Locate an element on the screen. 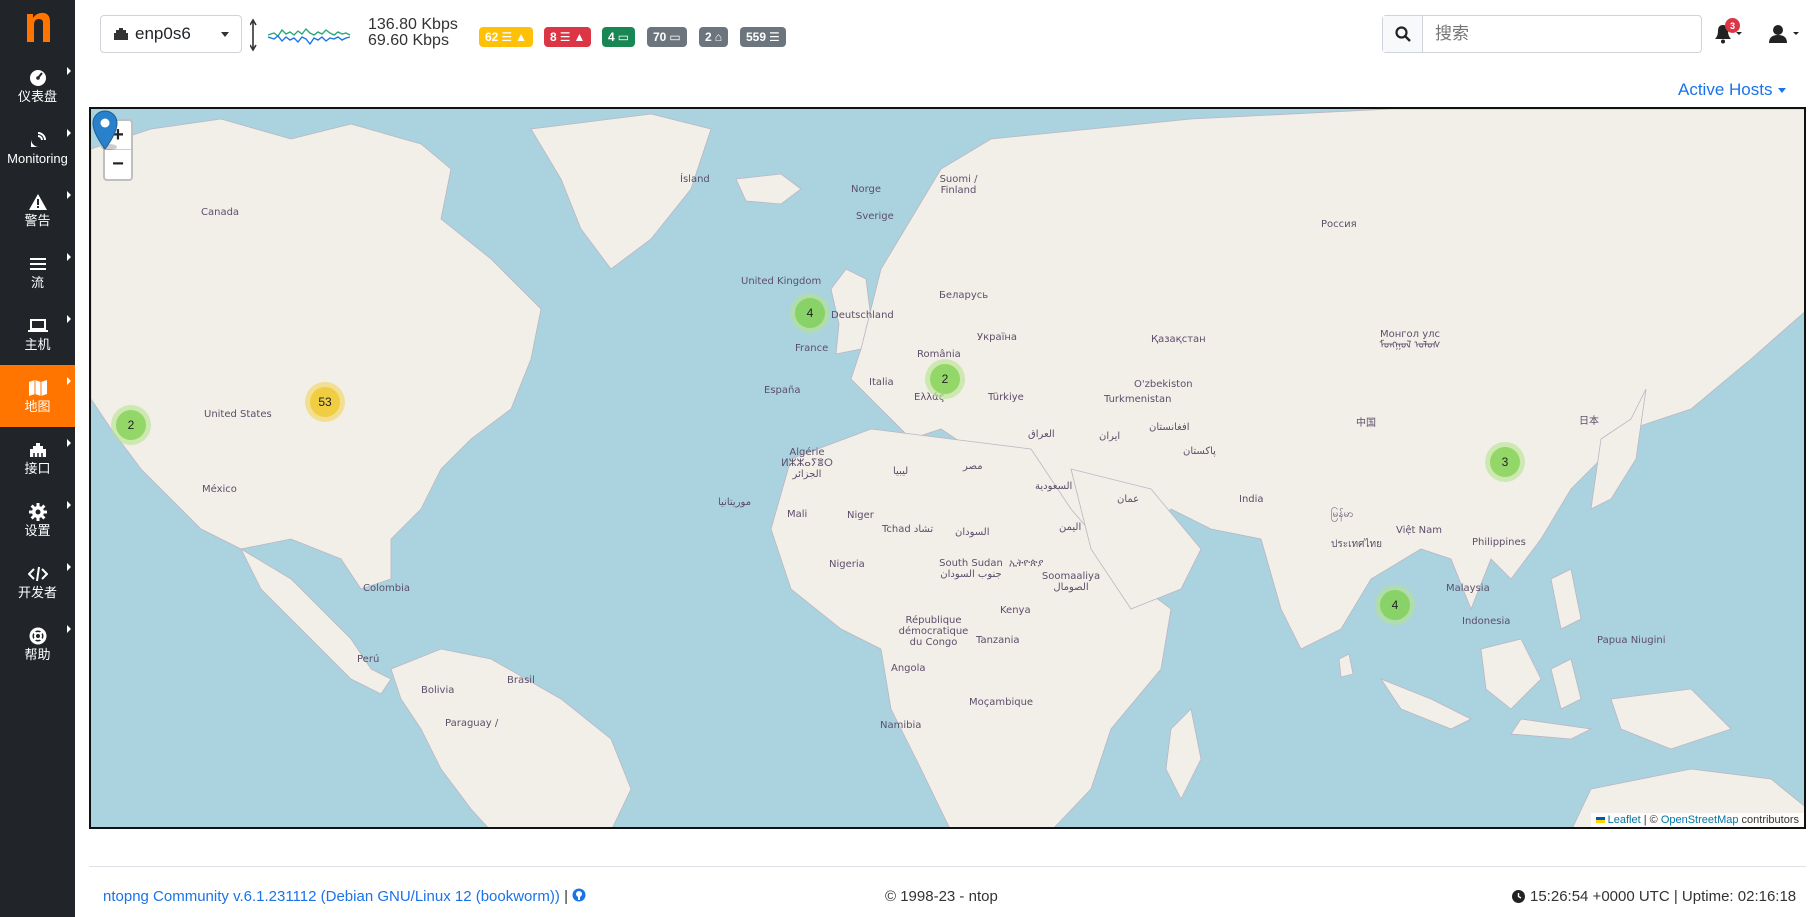 This screenshot has height=917, width=1813. map-label: Монгол улс ᠮᠣᠩᠭᠣᠯ ᠤᠯᠤᠰ is located at coordinates (1410, 340).